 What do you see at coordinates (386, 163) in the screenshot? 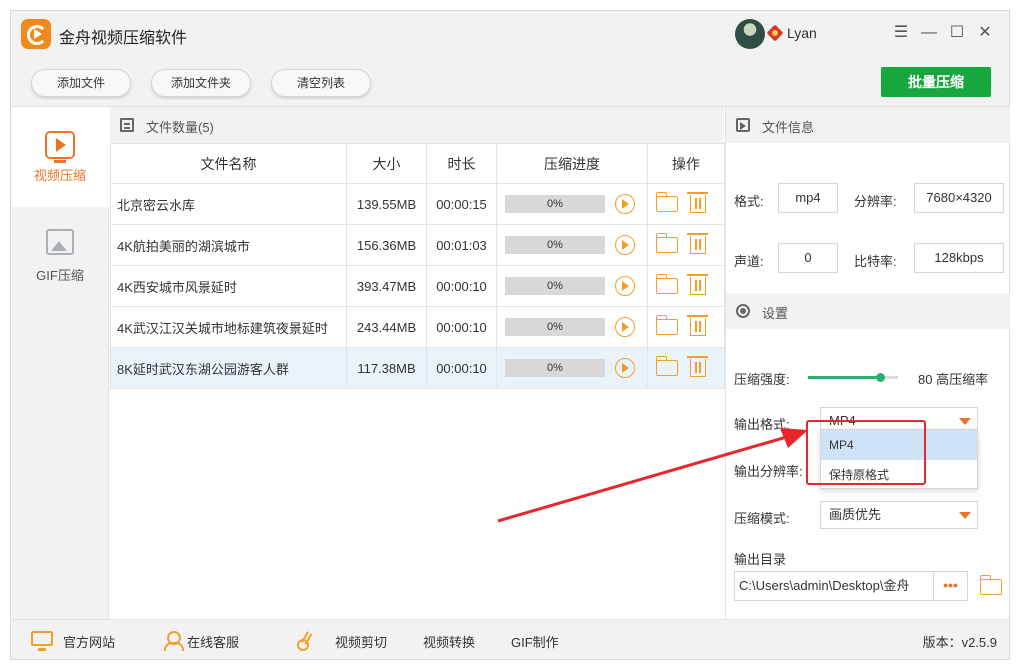
I see `column-header-size: 大小` at bounding box center [386, 163].